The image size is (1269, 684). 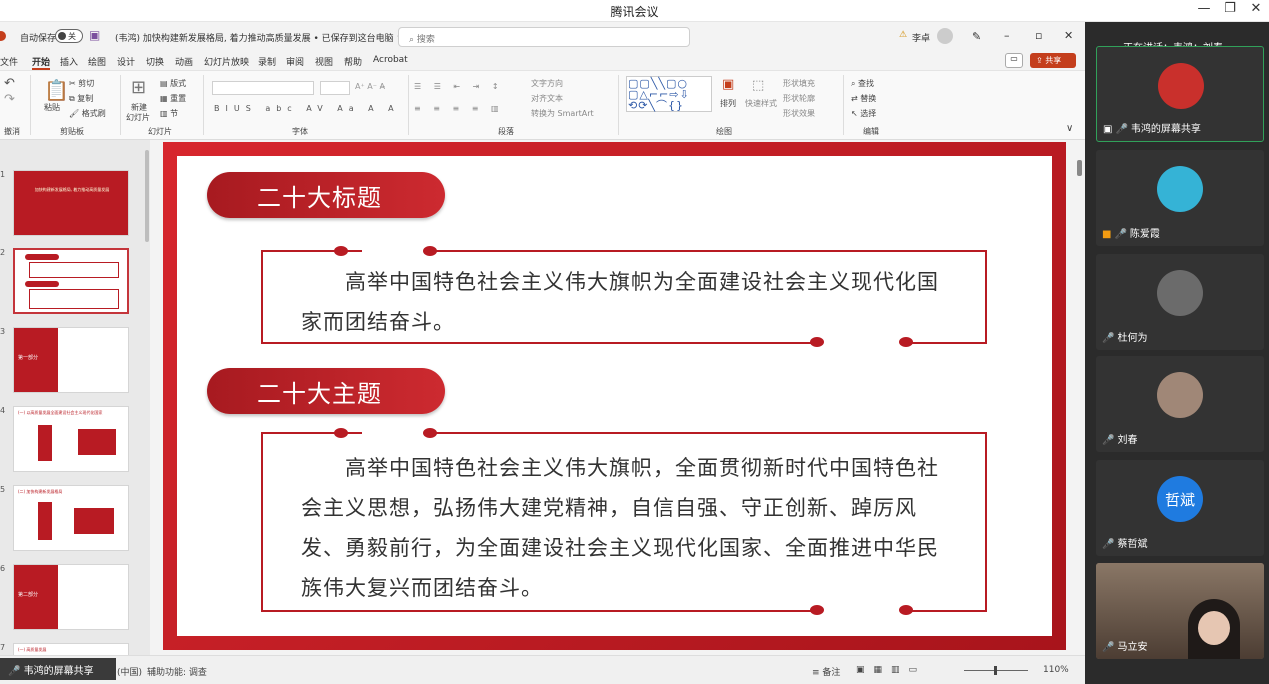 What do you see at coordinates (40, 491) in the screenshot?
I see `thumb-title: (二) 加快构建新发展格局` at bounding box center [40, 491].